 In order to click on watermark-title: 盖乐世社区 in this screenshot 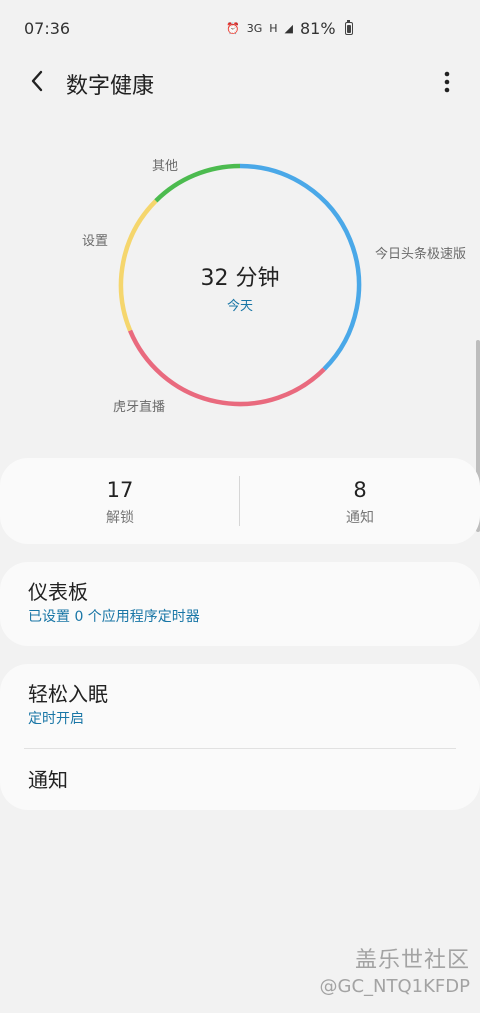, I will do `click(412, 960)`.